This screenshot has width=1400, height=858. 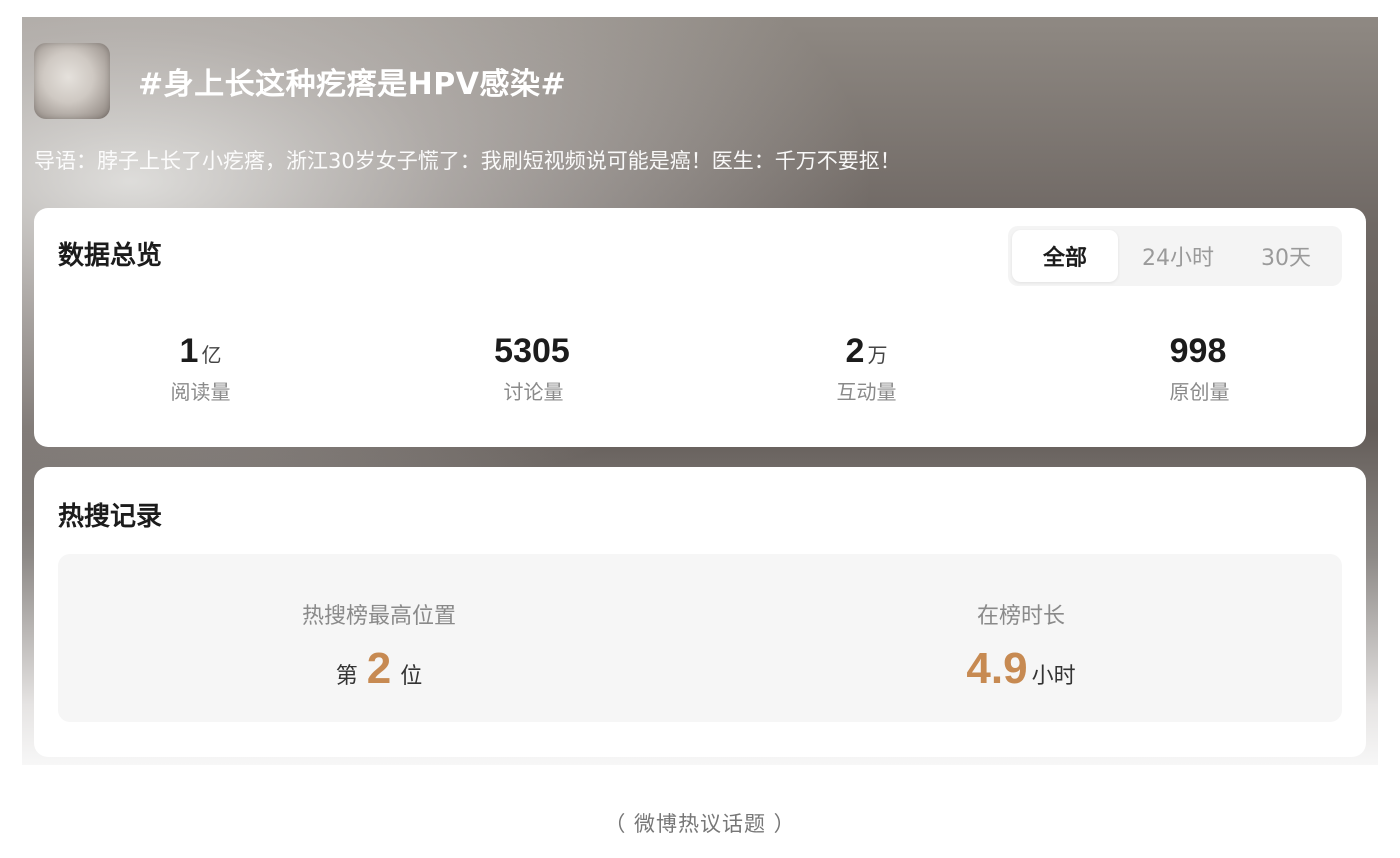 What do you see at coordinates (211, 355) in the screenshot?
I see `stat-reads-unit: 亿` at bounding box center [211, 355].